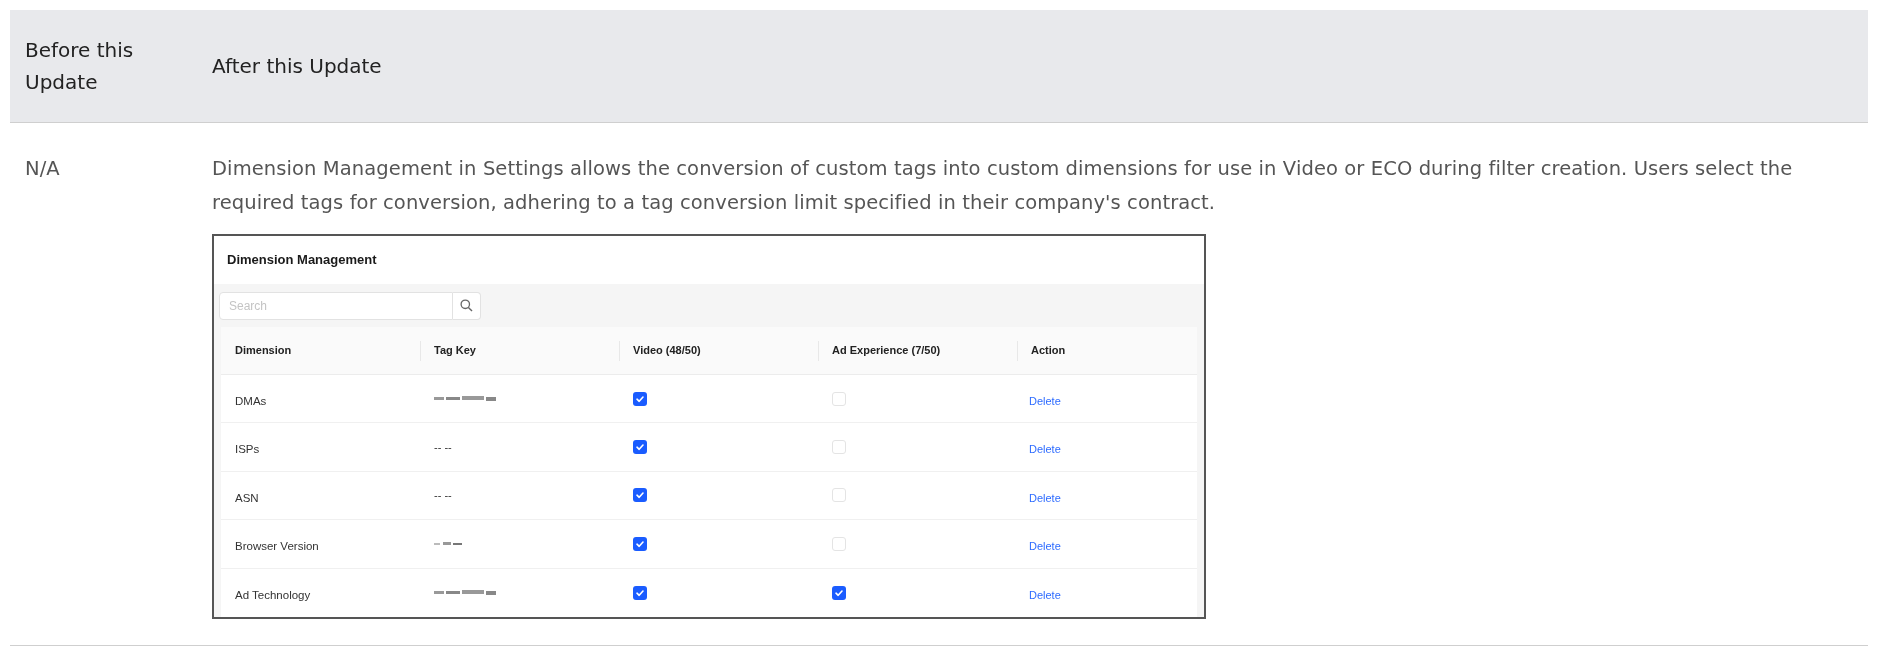  I want to click on search-field: Search, so click(336, 305).